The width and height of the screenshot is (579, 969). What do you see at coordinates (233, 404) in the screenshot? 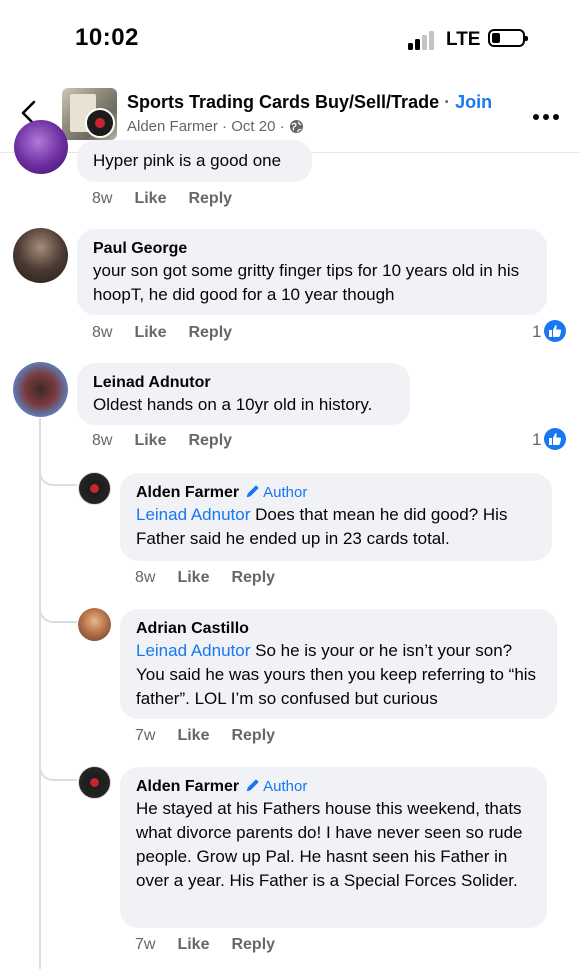
I see `comment-text: Oldest hands on a 10yr old in history.` at bounding box center [233, 404].